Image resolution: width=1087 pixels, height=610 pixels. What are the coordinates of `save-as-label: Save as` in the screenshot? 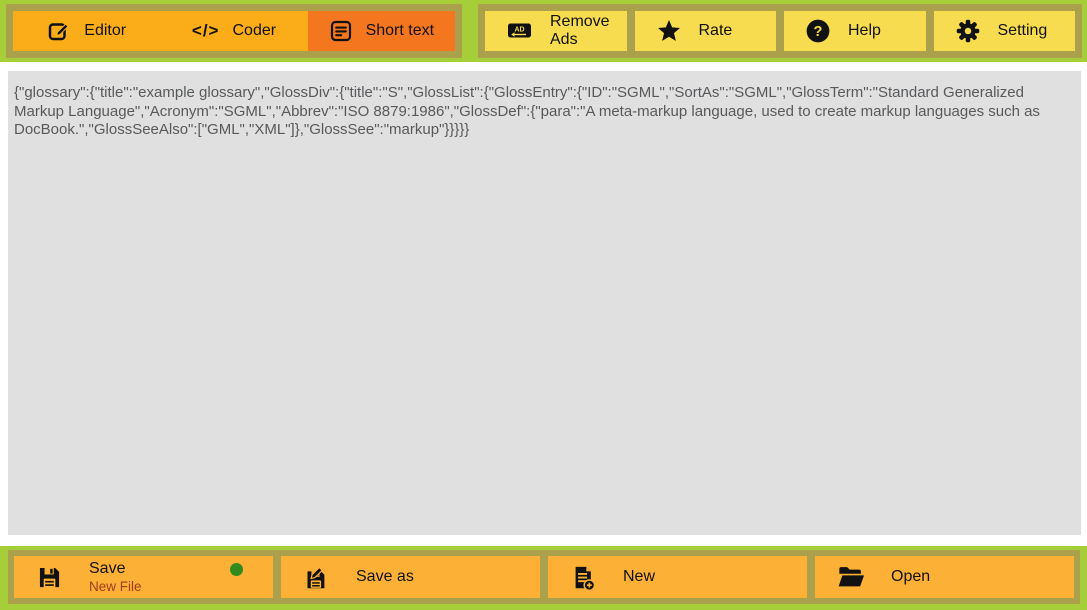 It's located at (385, 576).